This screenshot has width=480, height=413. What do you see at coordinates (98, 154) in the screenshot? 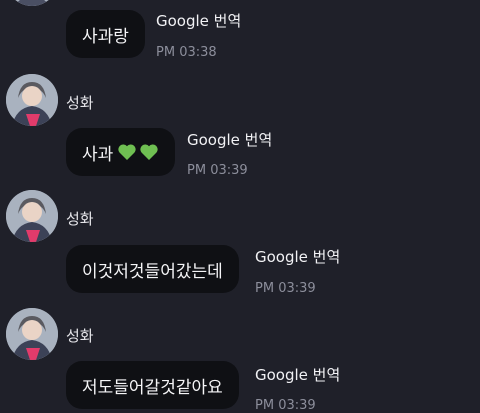
I see `message-text: 사과` at bounding box center [98, 154].